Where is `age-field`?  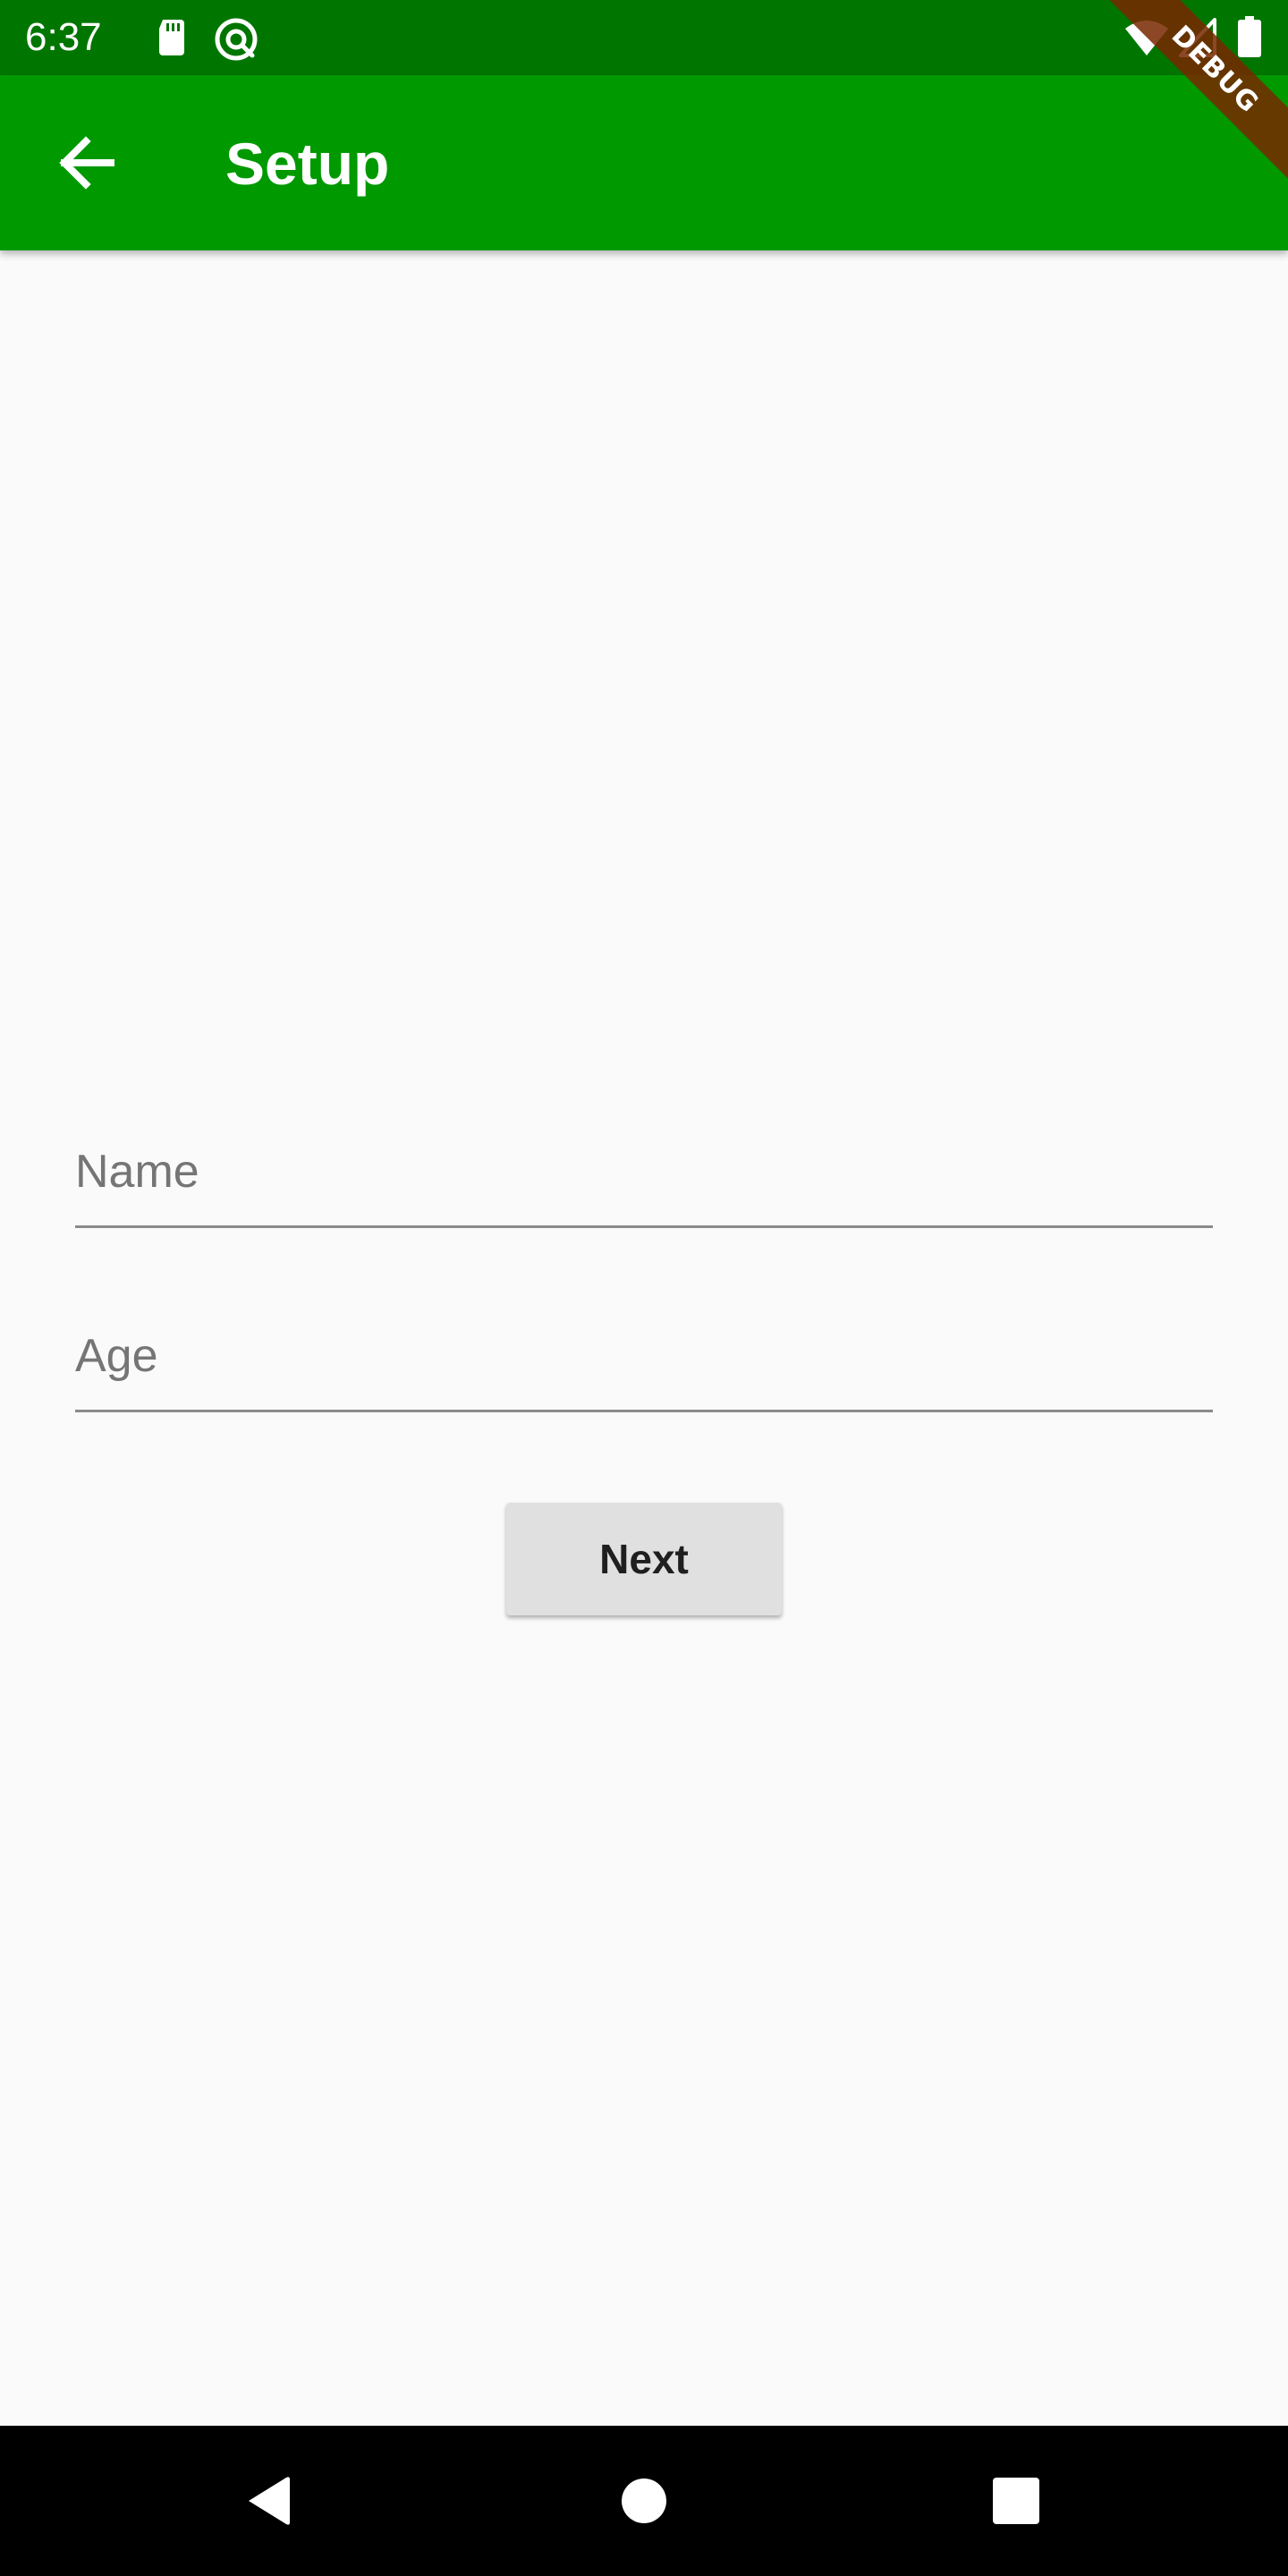
age-field is located at coordinates (644, 1357).